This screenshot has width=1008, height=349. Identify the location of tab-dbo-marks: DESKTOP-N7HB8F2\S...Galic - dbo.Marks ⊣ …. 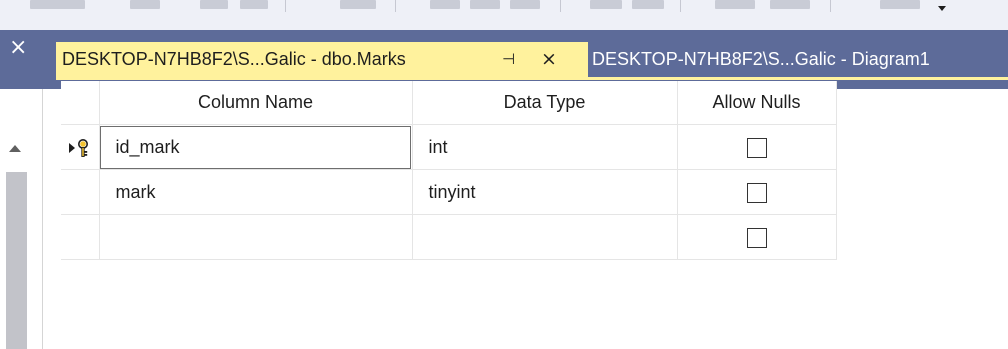
(322, 59).